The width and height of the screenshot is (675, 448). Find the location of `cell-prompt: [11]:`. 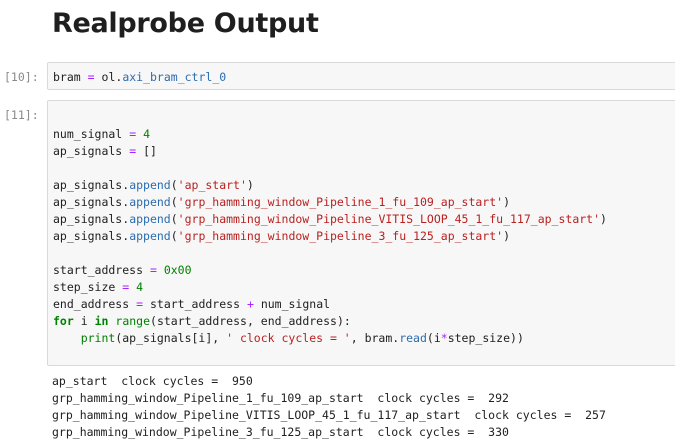

cell-prompt: [11]: is located at coordinates (21, 115).